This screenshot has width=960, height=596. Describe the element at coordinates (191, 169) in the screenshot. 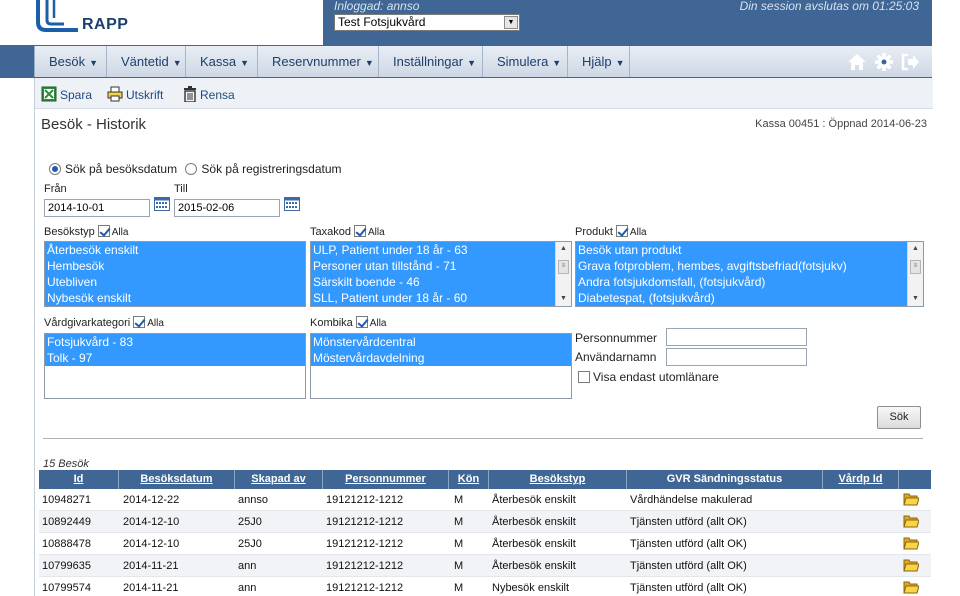

I see `radio-unselected-icon` at that location.